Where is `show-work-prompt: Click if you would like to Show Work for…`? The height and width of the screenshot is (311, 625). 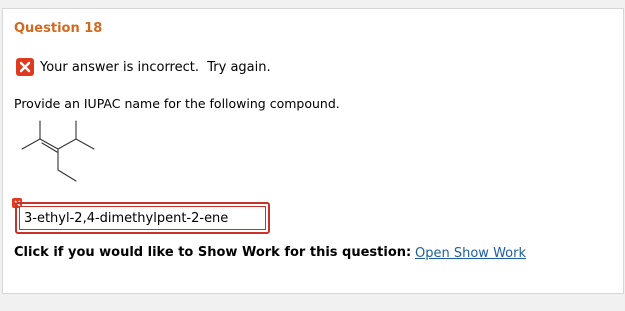 show-work-prompt: Click if you would like to Show Work for… is located at coordinates (213, 252).